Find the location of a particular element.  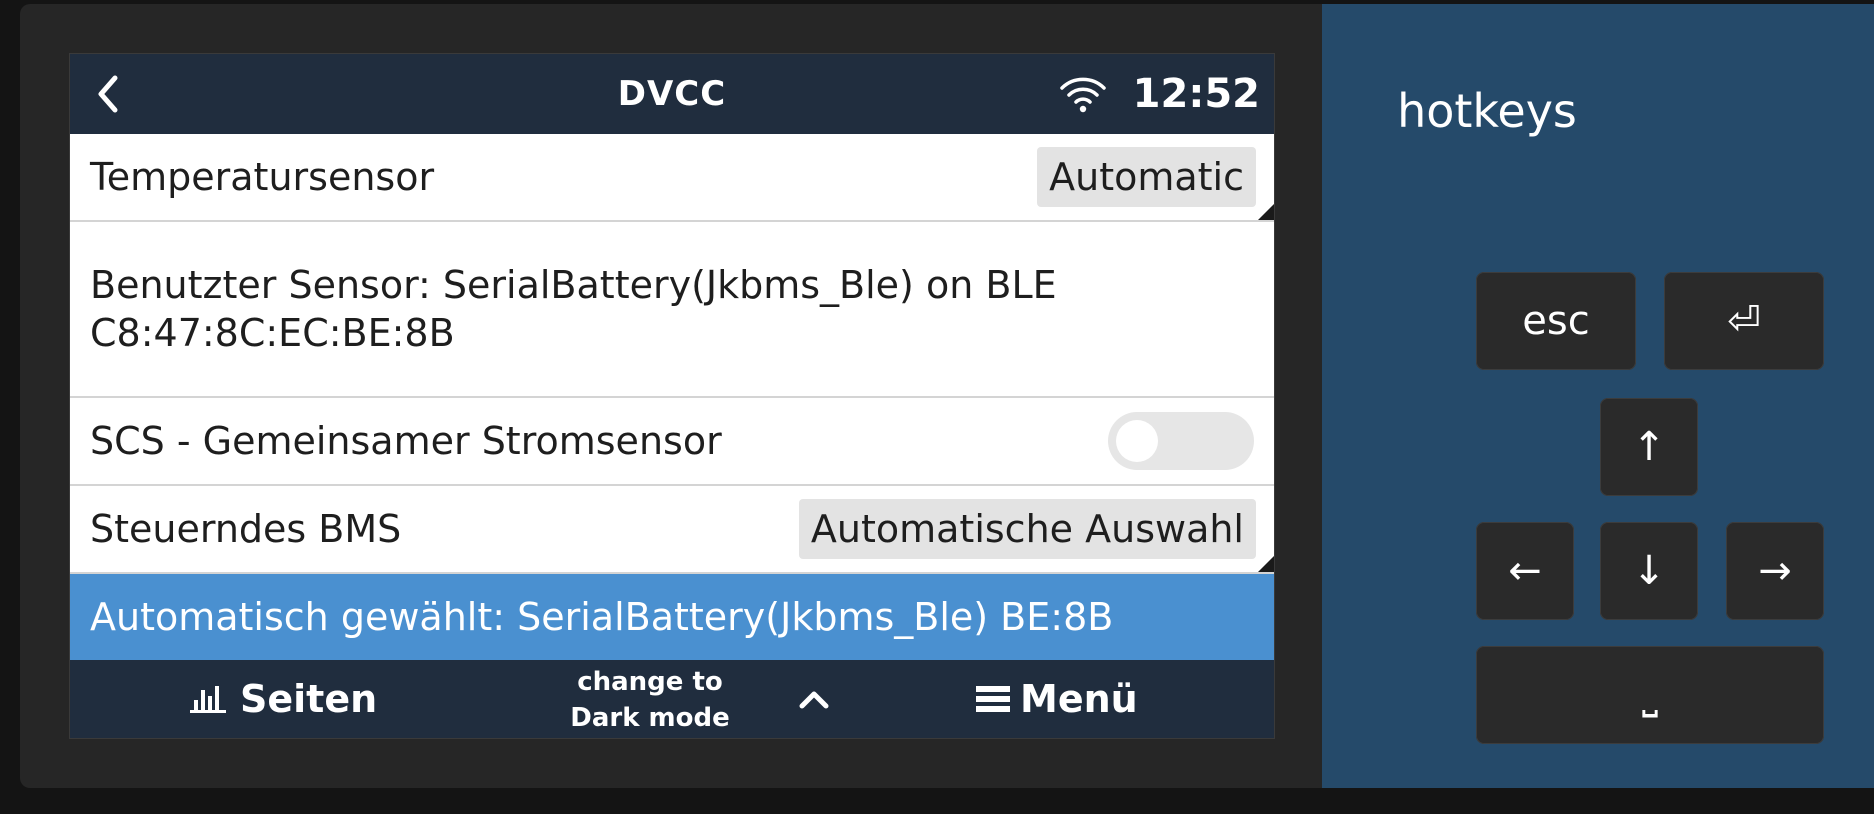

down-arrow-key: ↓ is located at coordinates (1649, 571).